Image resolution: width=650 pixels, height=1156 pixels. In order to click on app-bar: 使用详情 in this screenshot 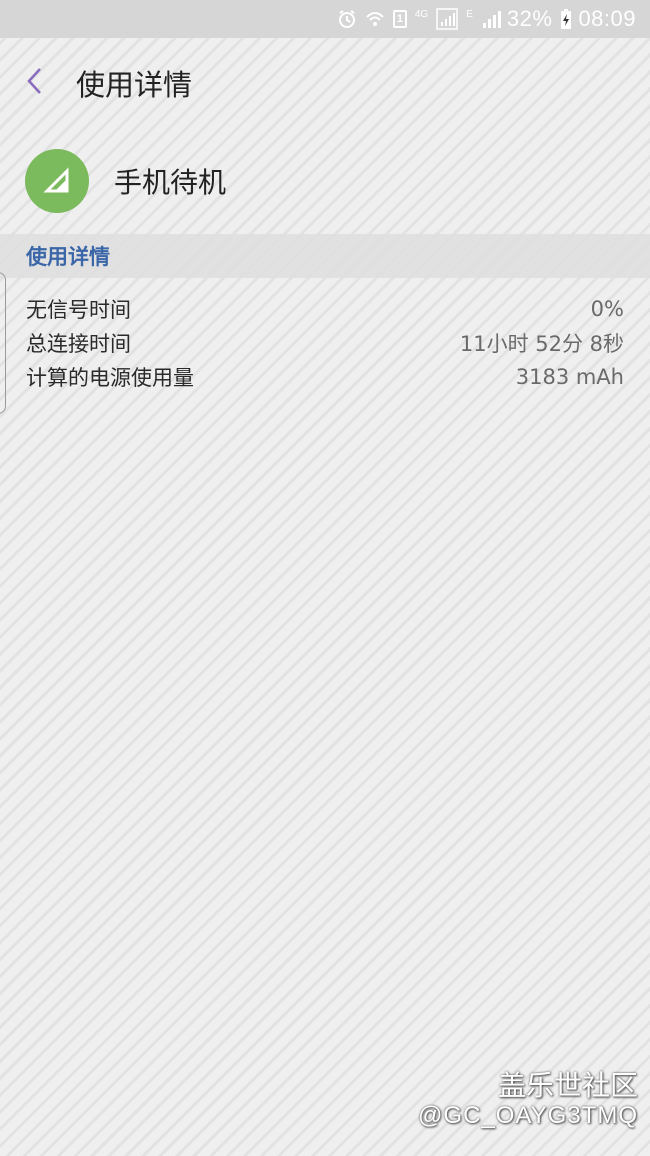, I will do `click(325, 83)`.